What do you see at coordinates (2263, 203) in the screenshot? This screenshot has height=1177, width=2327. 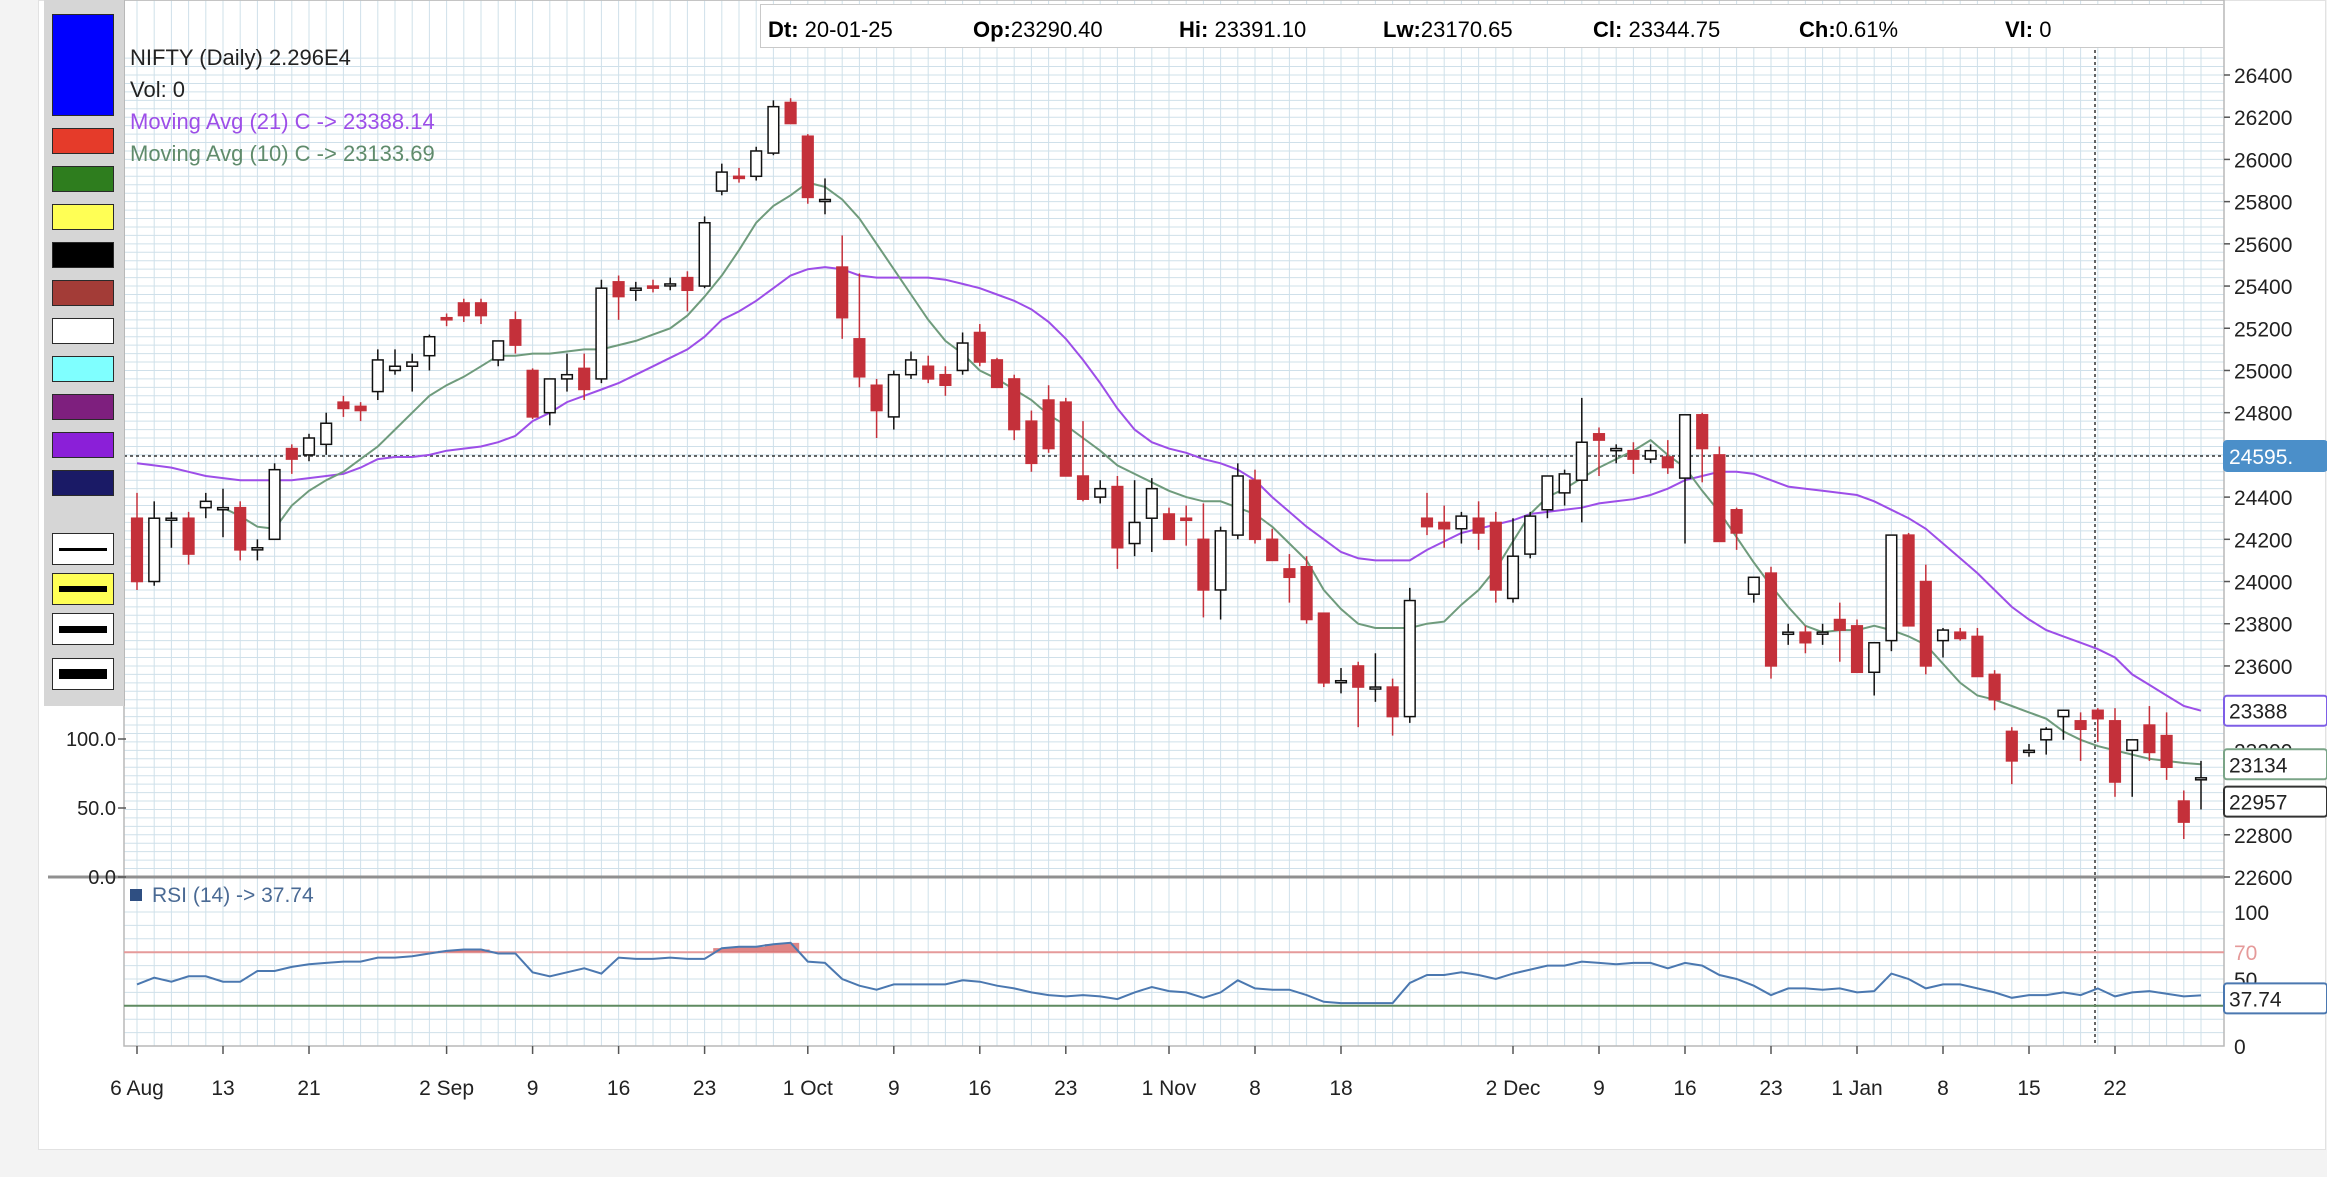 I see `y-tick-label: 25800` at bounding box center [2263, 203].